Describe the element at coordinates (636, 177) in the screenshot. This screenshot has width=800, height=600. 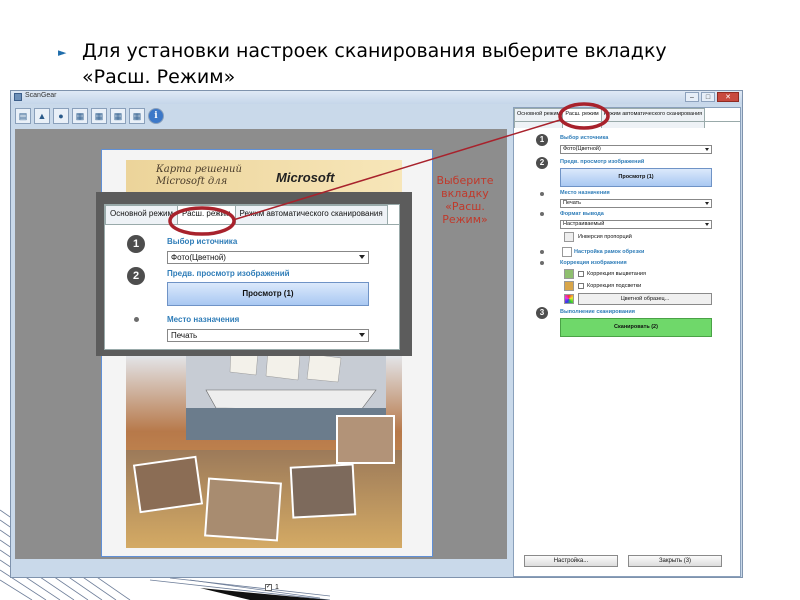
I see `preview-button: Просмотр (1)` at that location.